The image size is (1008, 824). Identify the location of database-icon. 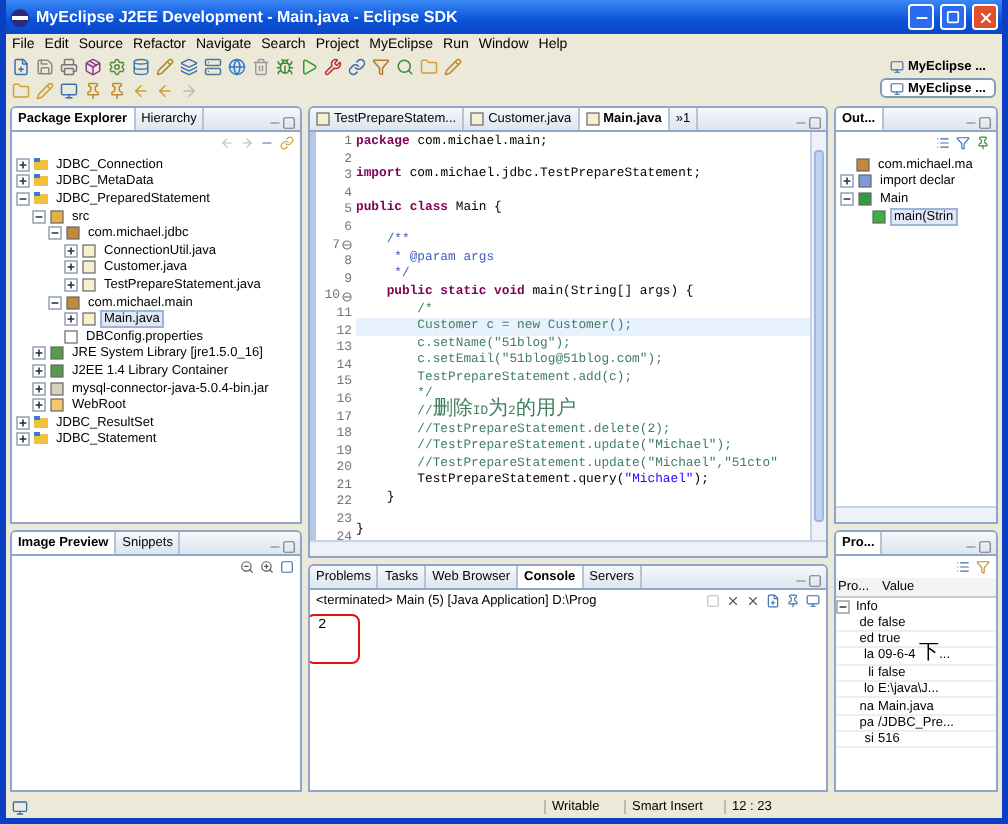
(141, 66).